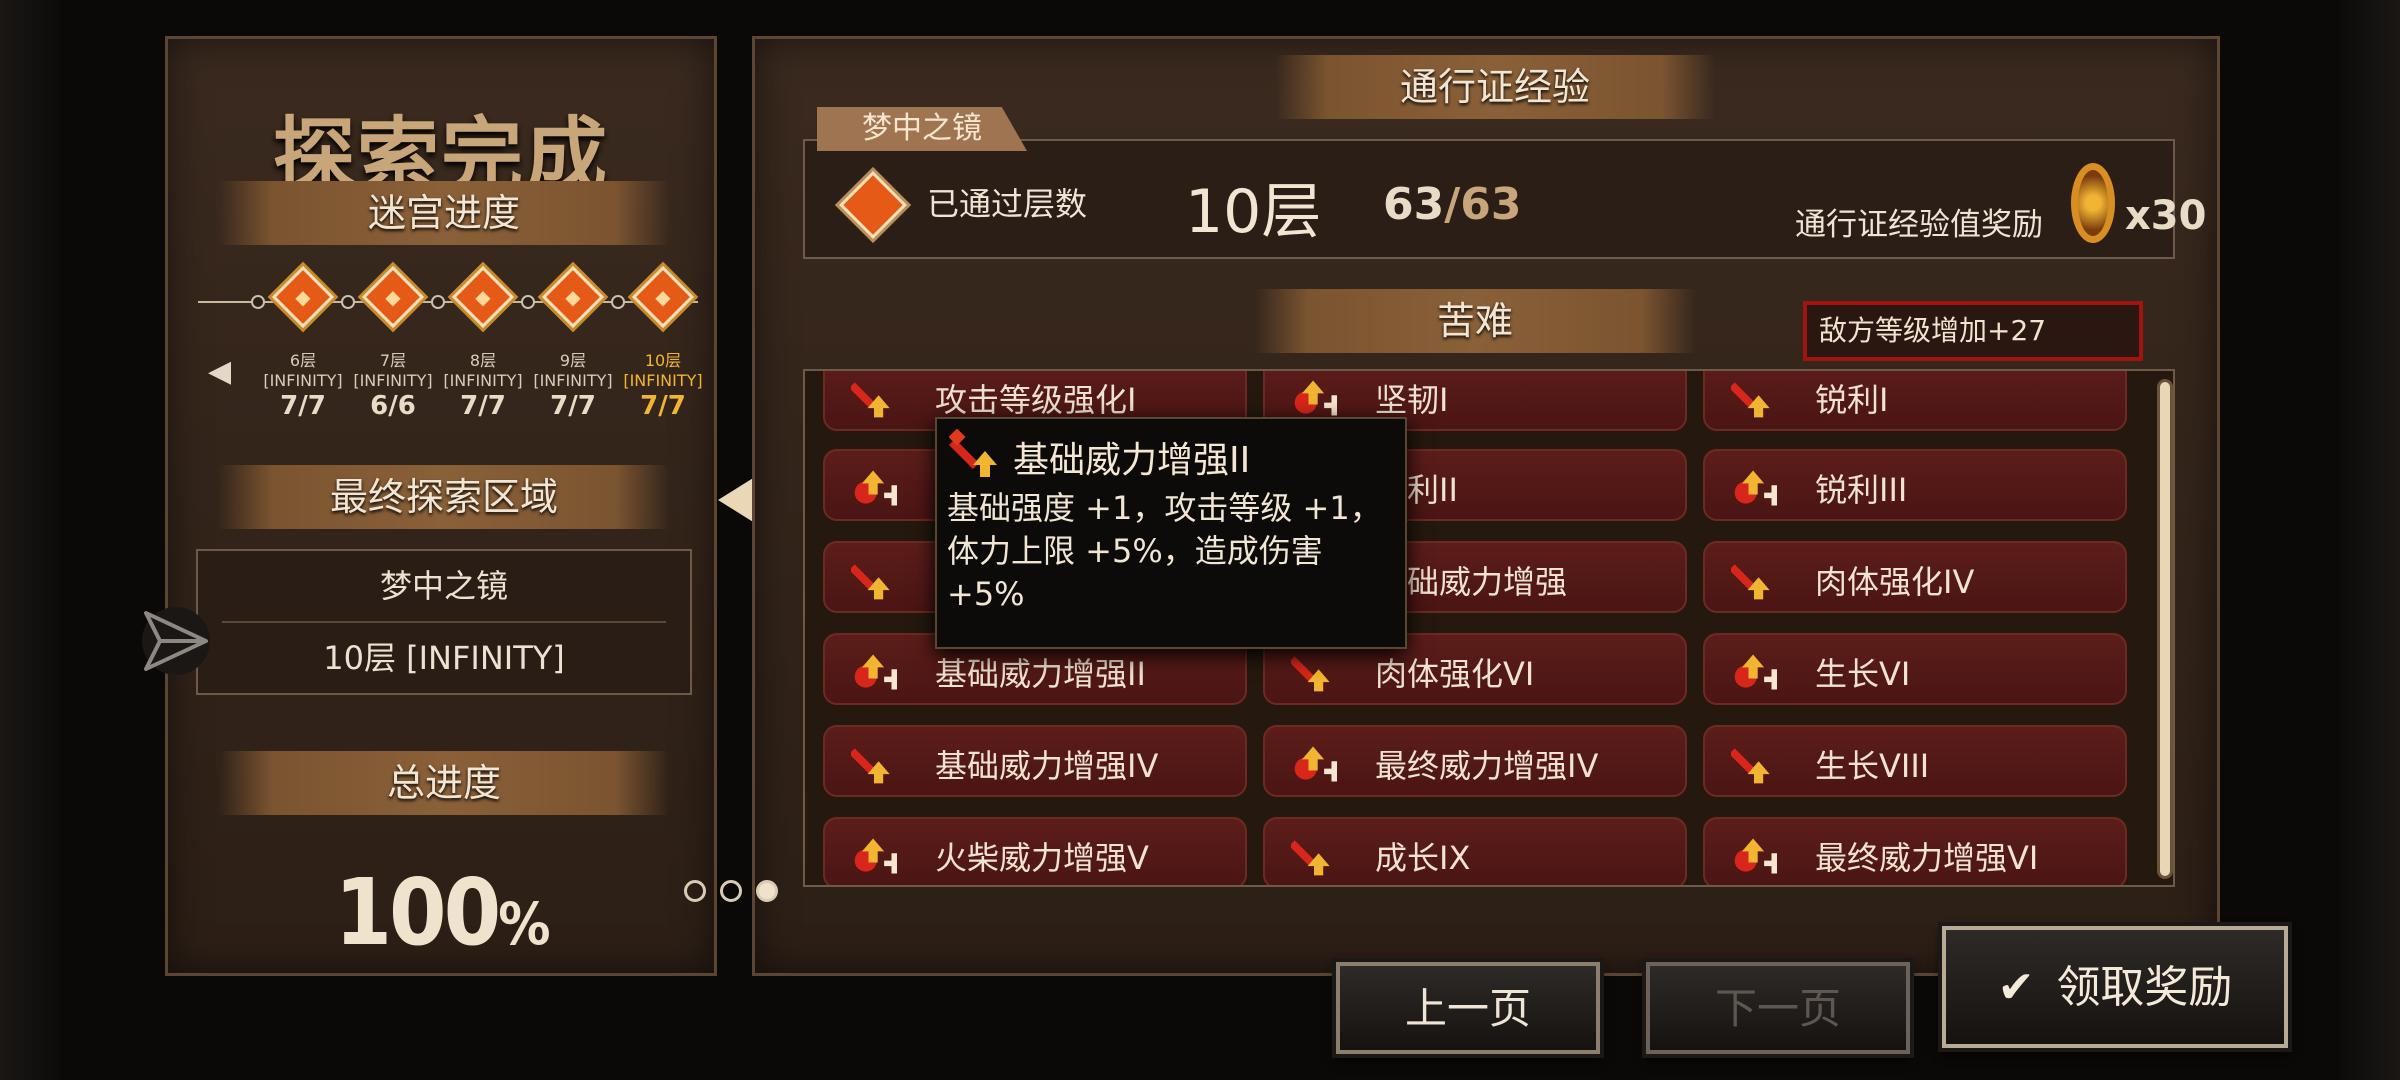  Describe the element at coordinates (1973, 331) in the screenshot. I see `enemy-level-box: 敌方等级增加+27` at that location.